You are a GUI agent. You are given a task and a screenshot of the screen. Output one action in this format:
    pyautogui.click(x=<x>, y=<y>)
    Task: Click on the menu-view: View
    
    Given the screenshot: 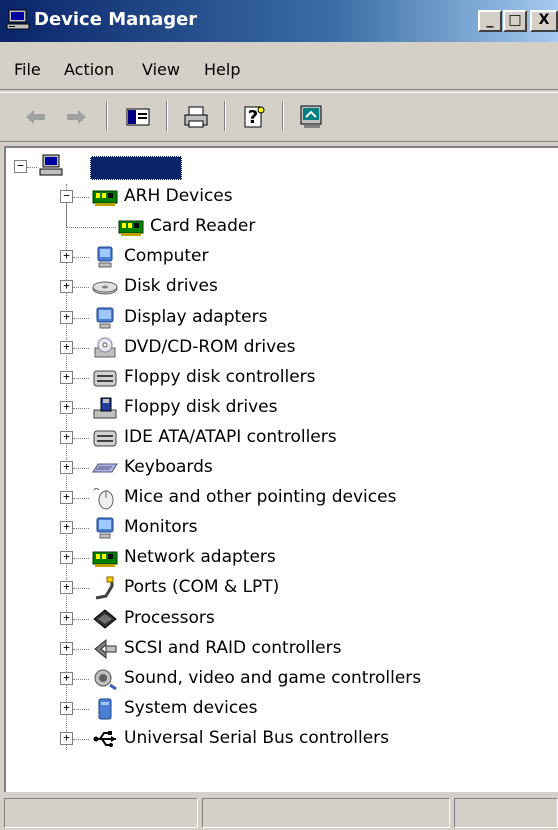 What is the action you would take?
    pyautogui.click(x=161, y=69)
    